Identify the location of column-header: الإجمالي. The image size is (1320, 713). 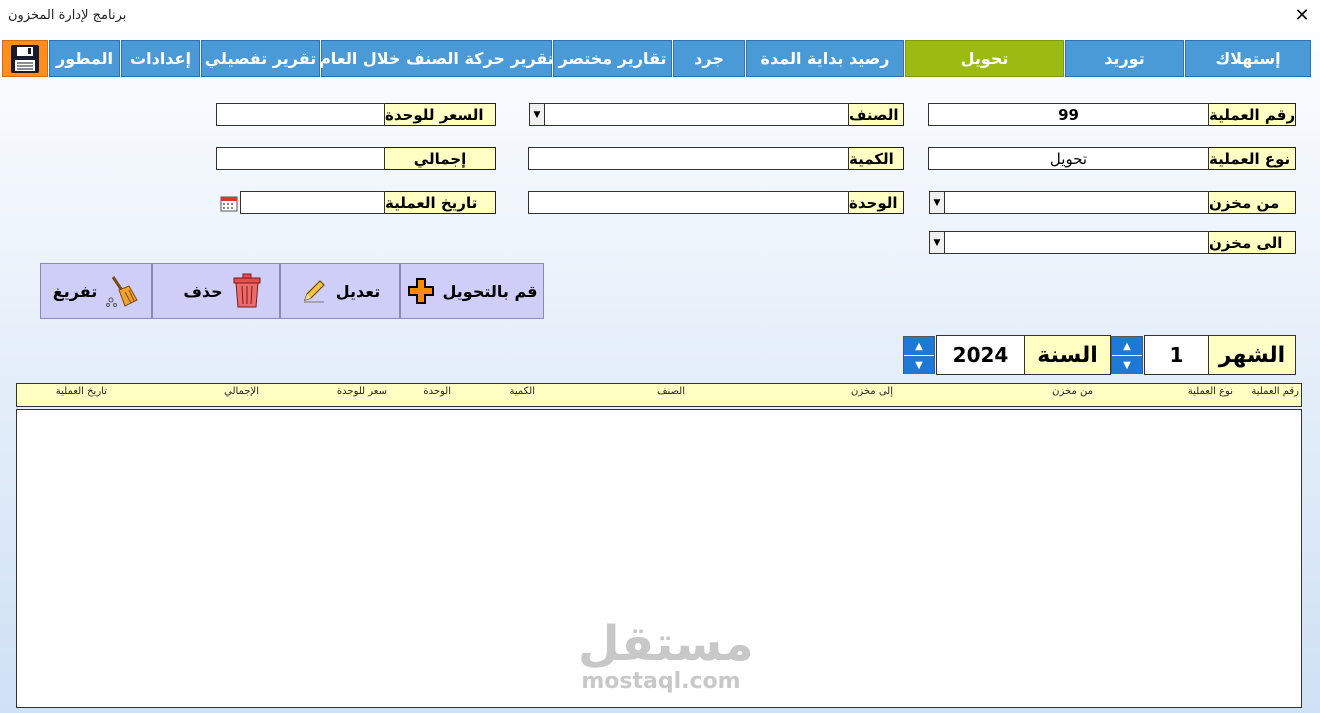
(241, 391).